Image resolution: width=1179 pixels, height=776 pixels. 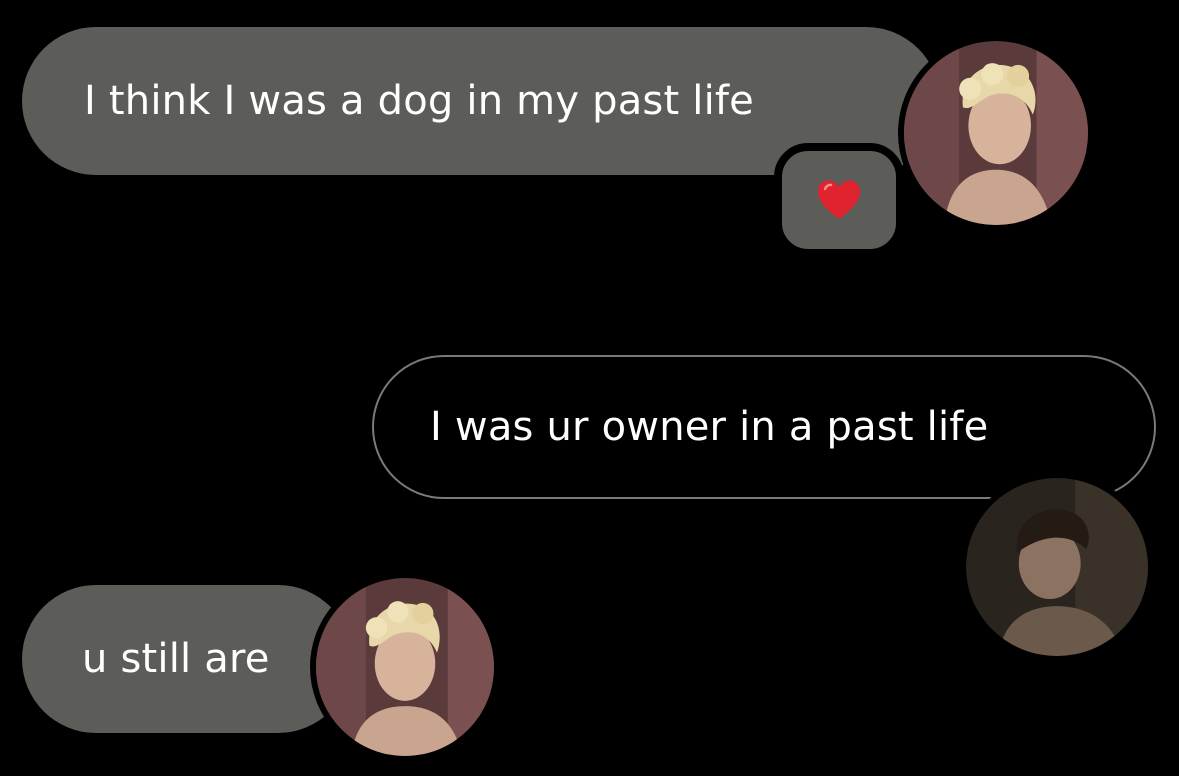 I want to click on message-text: I think I was a dog in my past life, so click(x=419, y=101).